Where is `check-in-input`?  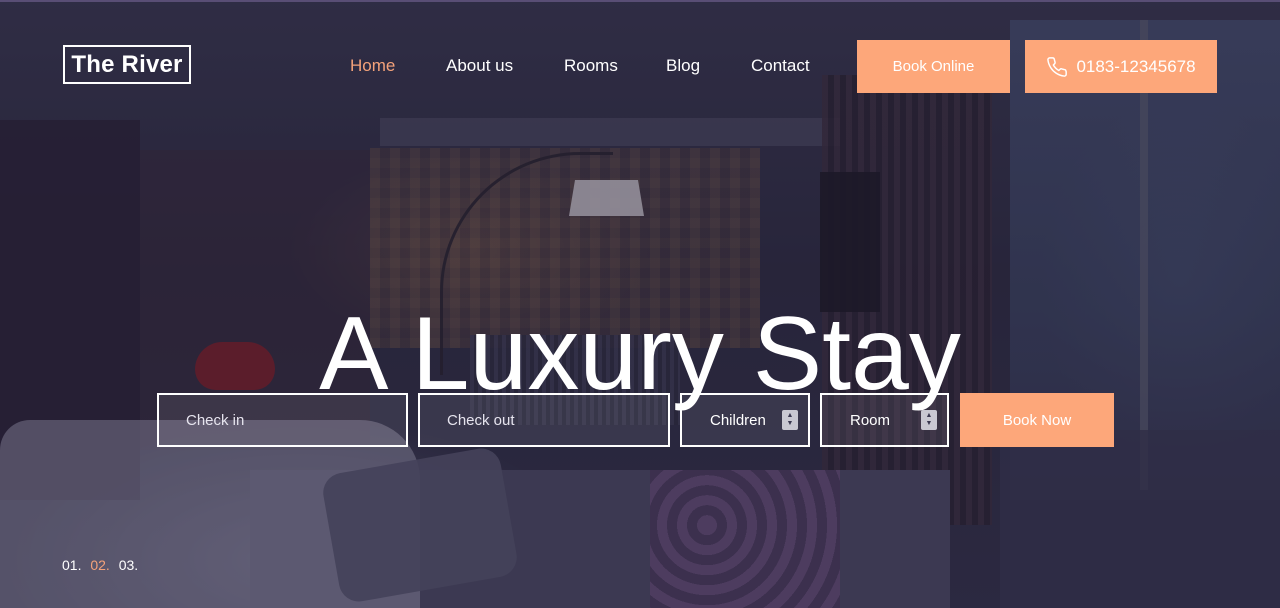
check-in-input is located at coordinates (282, 420).